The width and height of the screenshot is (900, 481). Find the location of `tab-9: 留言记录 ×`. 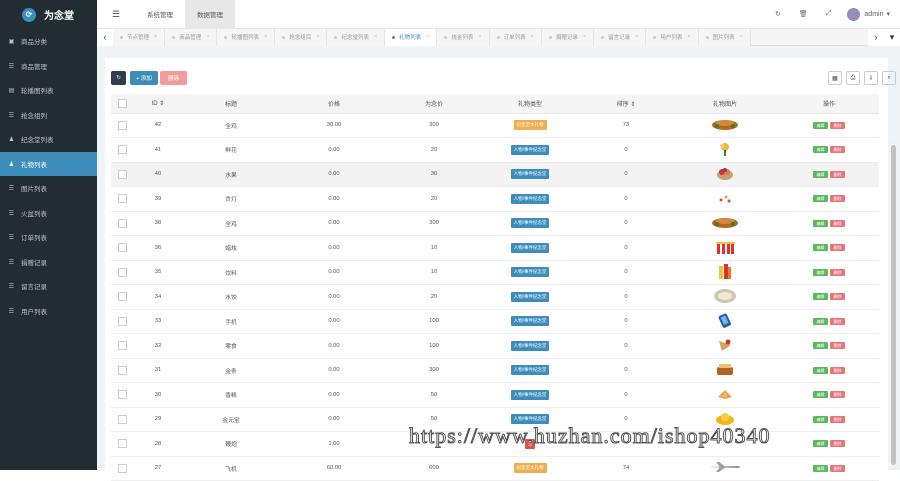

tab-9: 留言记录 × is located at coordinates (620, 37).